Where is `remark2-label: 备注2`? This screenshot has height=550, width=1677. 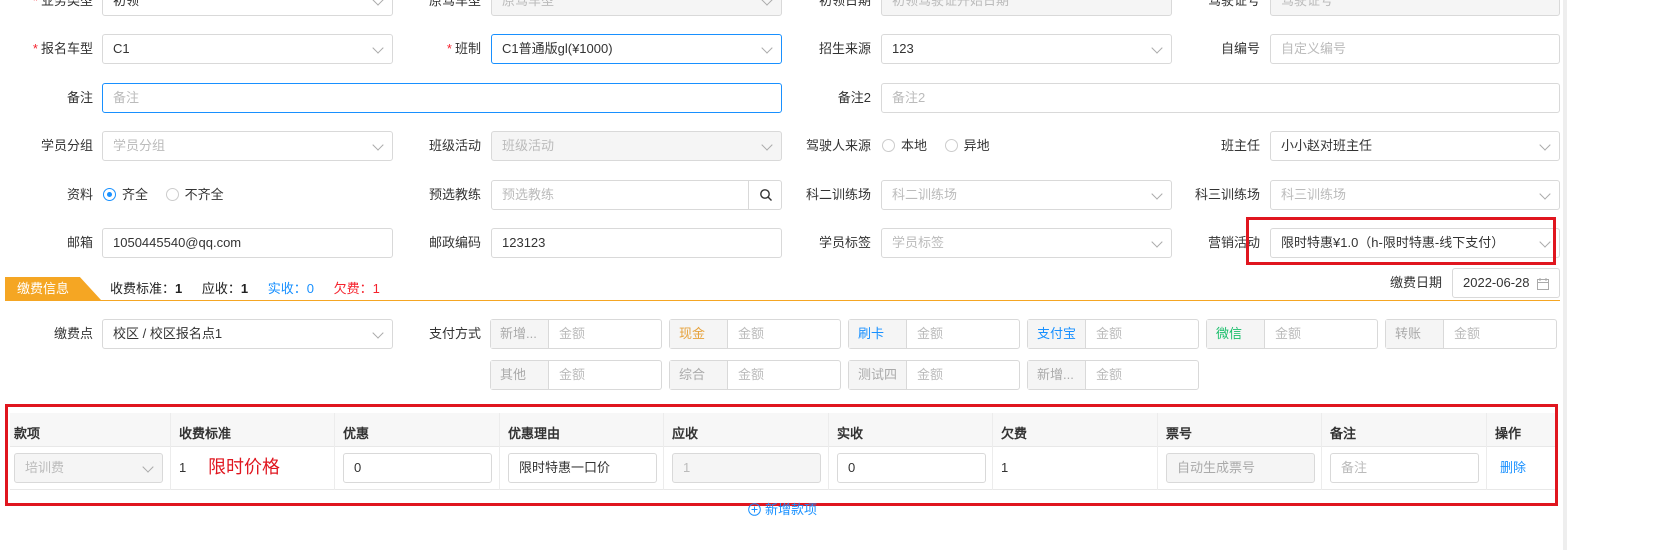
remark2-label: 备注2 is located at coordinates (854, 97).